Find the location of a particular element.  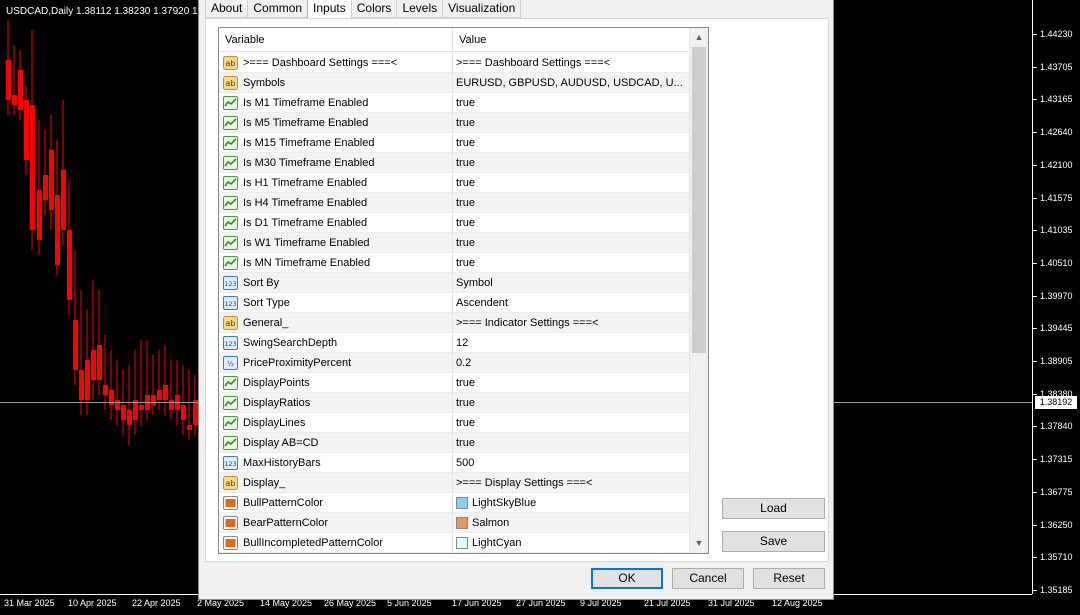

tab-visualization: Visualization is located at coordinates (482, 9).